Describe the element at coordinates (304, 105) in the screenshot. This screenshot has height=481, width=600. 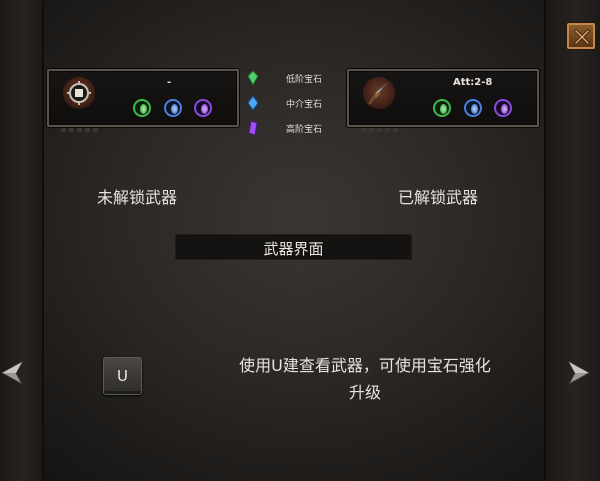
I see `legend-mid-tier-label: 中介宝石` at that location.